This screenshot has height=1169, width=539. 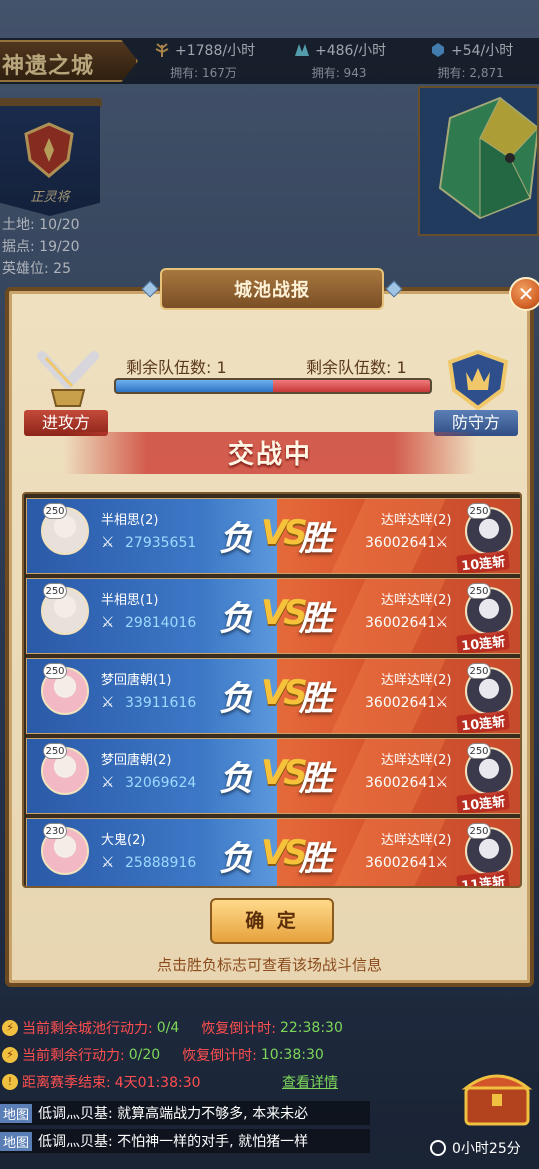 I want to click on dialog-header: 城池战报, so click(x=272, y=289).